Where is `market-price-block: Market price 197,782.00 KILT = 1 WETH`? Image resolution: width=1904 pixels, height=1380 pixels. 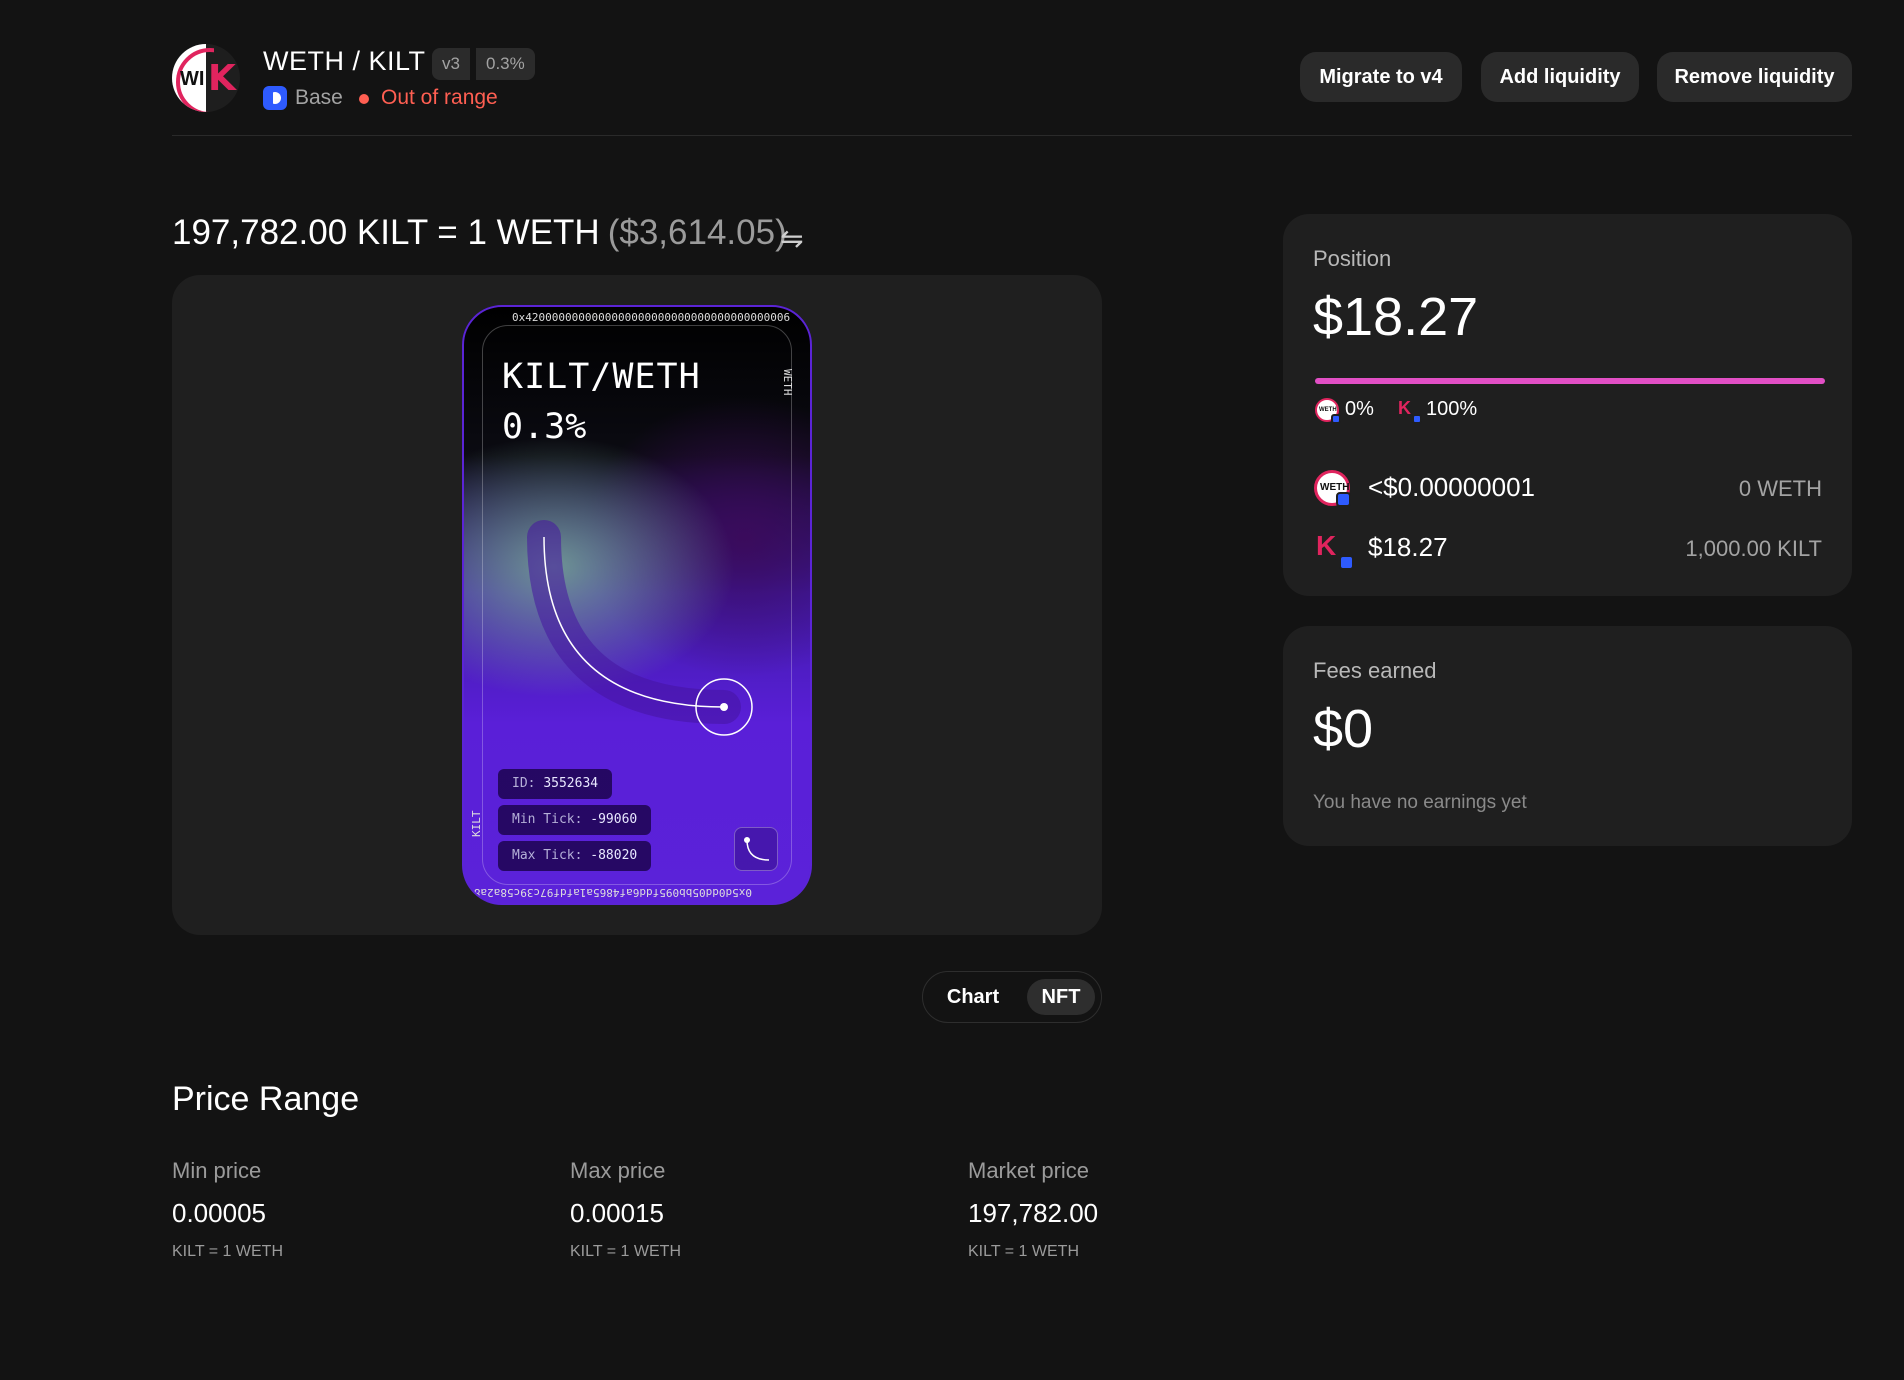
market-price-block: Market price 197,782.00 KILT = 1 WETH is located at coordinates (1033, 1209).